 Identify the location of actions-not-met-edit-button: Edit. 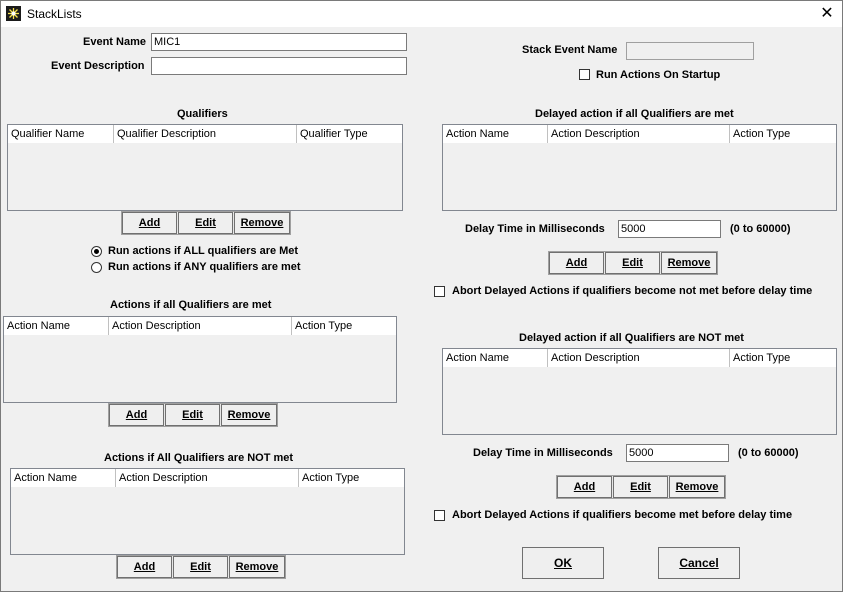
(200, 567).